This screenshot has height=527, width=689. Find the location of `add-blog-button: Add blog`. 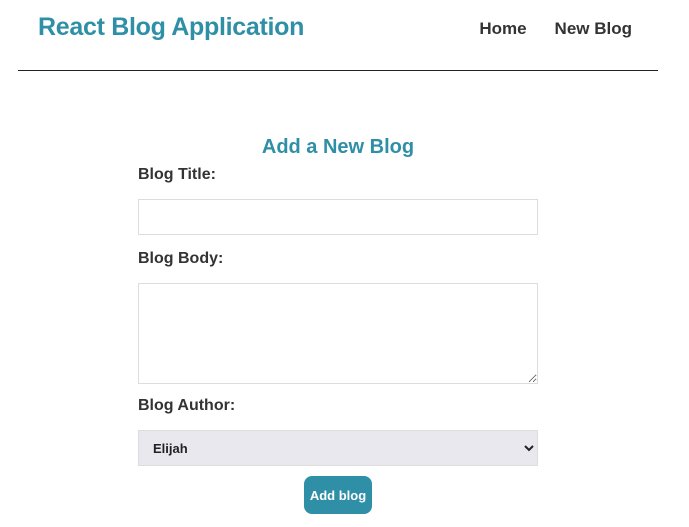

add-blog-button: Add blog is located at coordinates (338, 495).